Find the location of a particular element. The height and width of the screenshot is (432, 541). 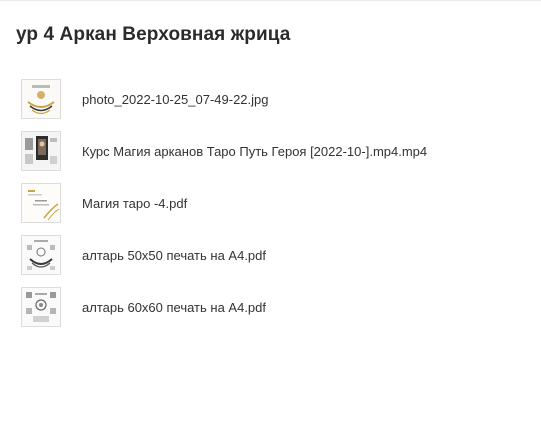

file-row-altar-50: алтарь 50x50 печать на А4.pdf is located at coordinates (271, 255).